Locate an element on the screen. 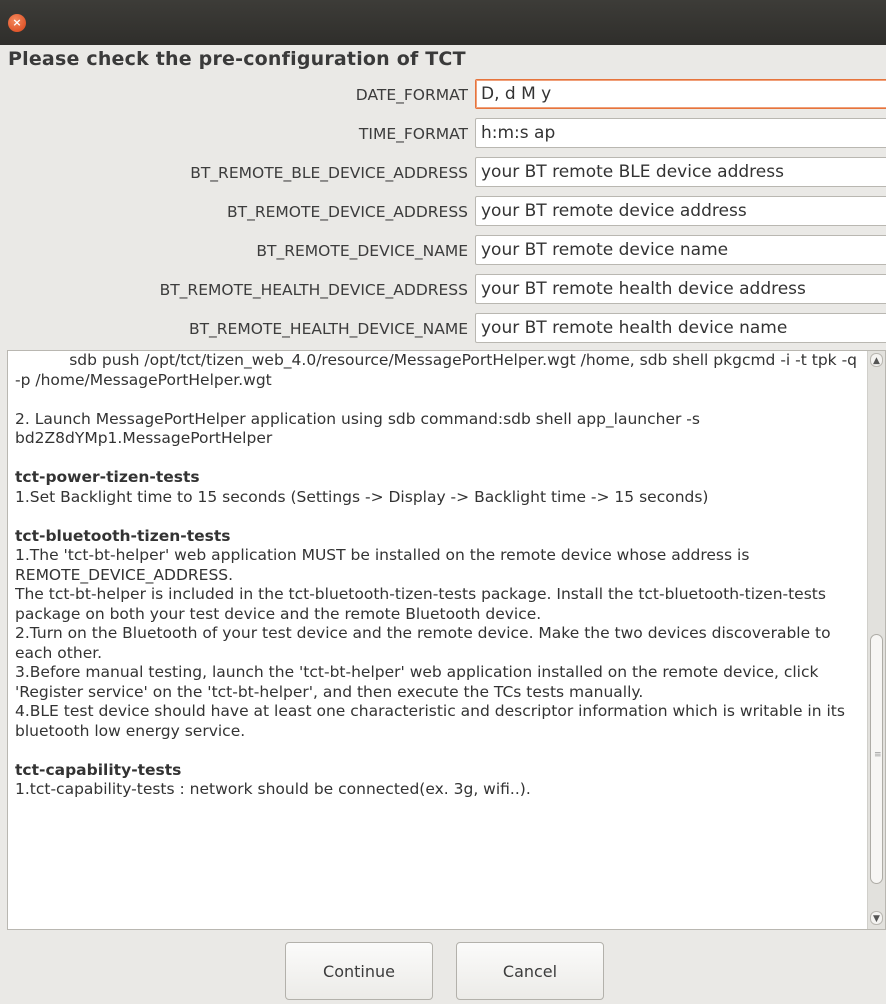 This screenshot has height=1004, width=886. field-bt-remote-device-name: BT_REMOTE_DEVICE_NAME is located at coordinates (443, 251).